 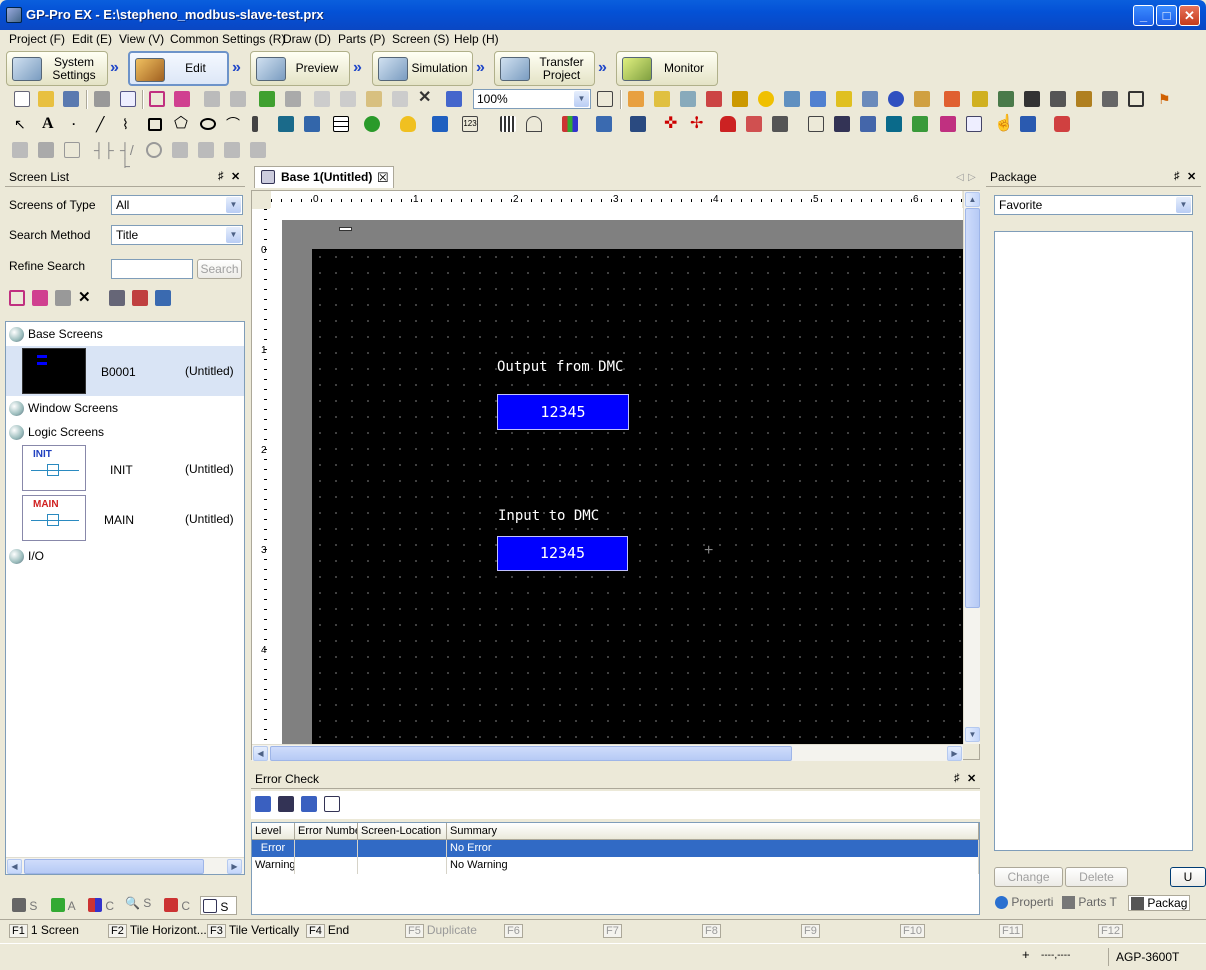 I want to click on trend-icon, so click(x=638, y=124).